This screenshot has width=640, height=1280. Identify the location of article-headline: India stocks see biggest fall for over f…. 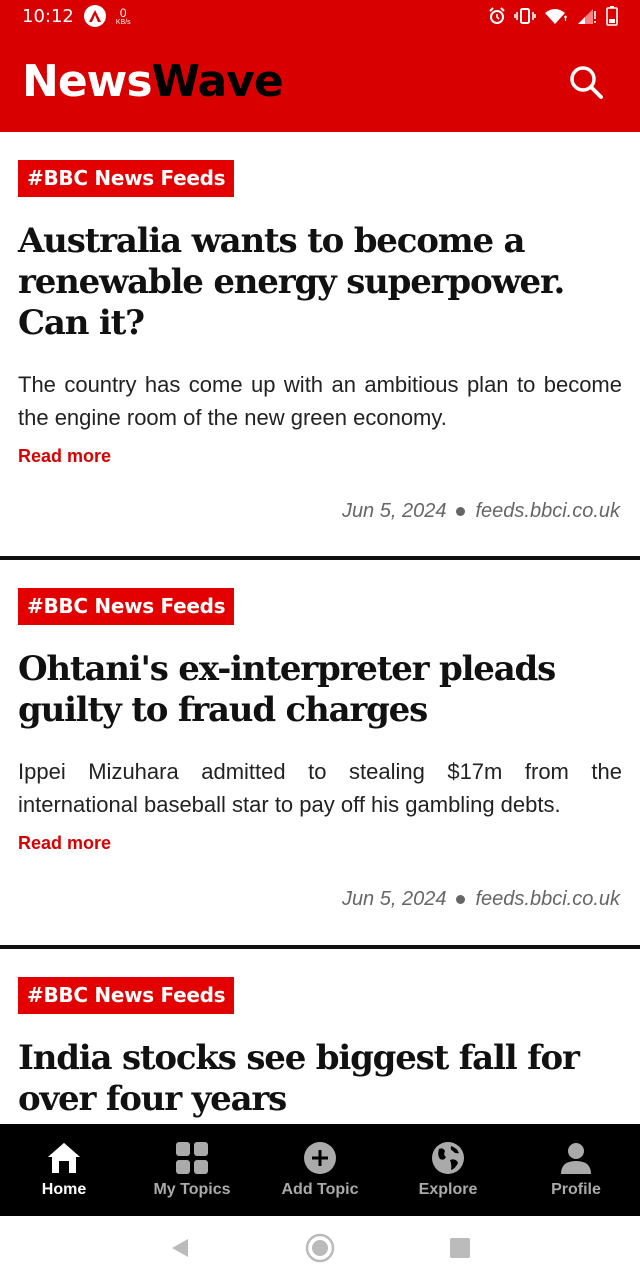
(320, 1079).